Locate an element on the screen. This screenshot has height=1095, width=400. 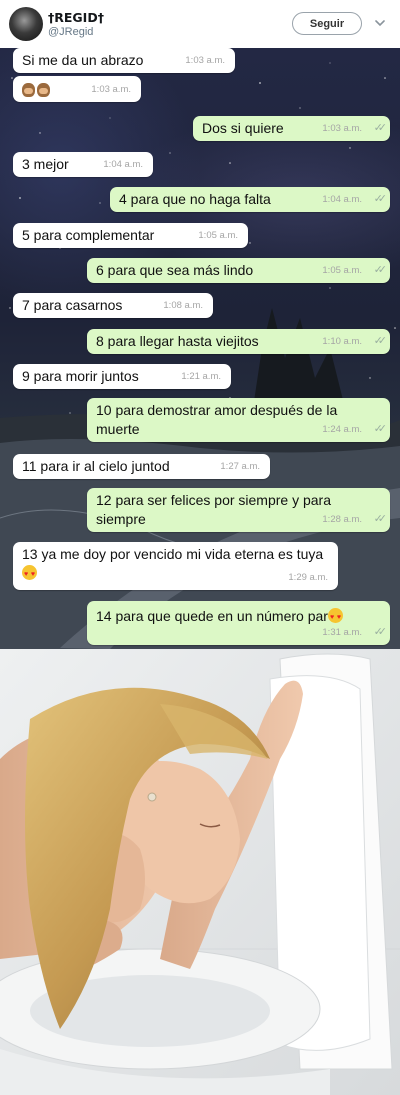
avatar is located at coordinates (26, 24).